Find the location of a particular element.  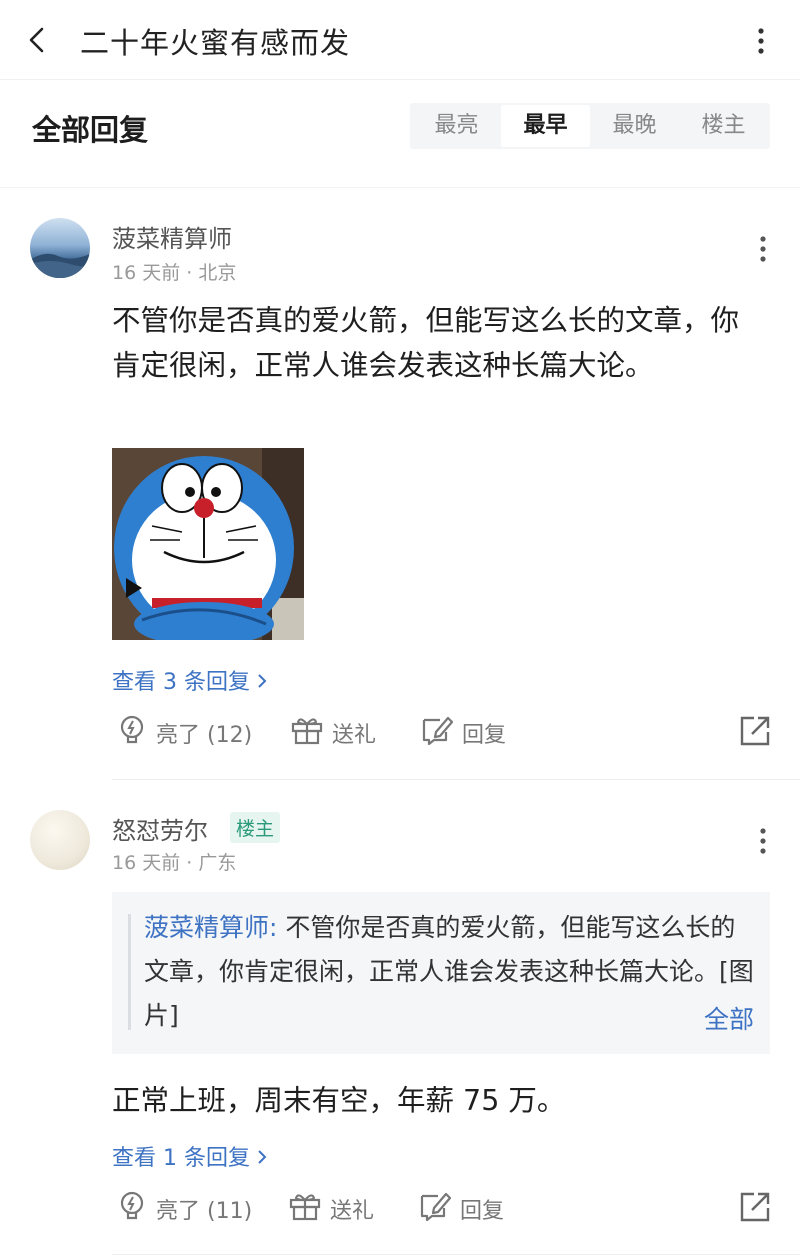

back-arrow-icon is located at coordinates (38, 40).